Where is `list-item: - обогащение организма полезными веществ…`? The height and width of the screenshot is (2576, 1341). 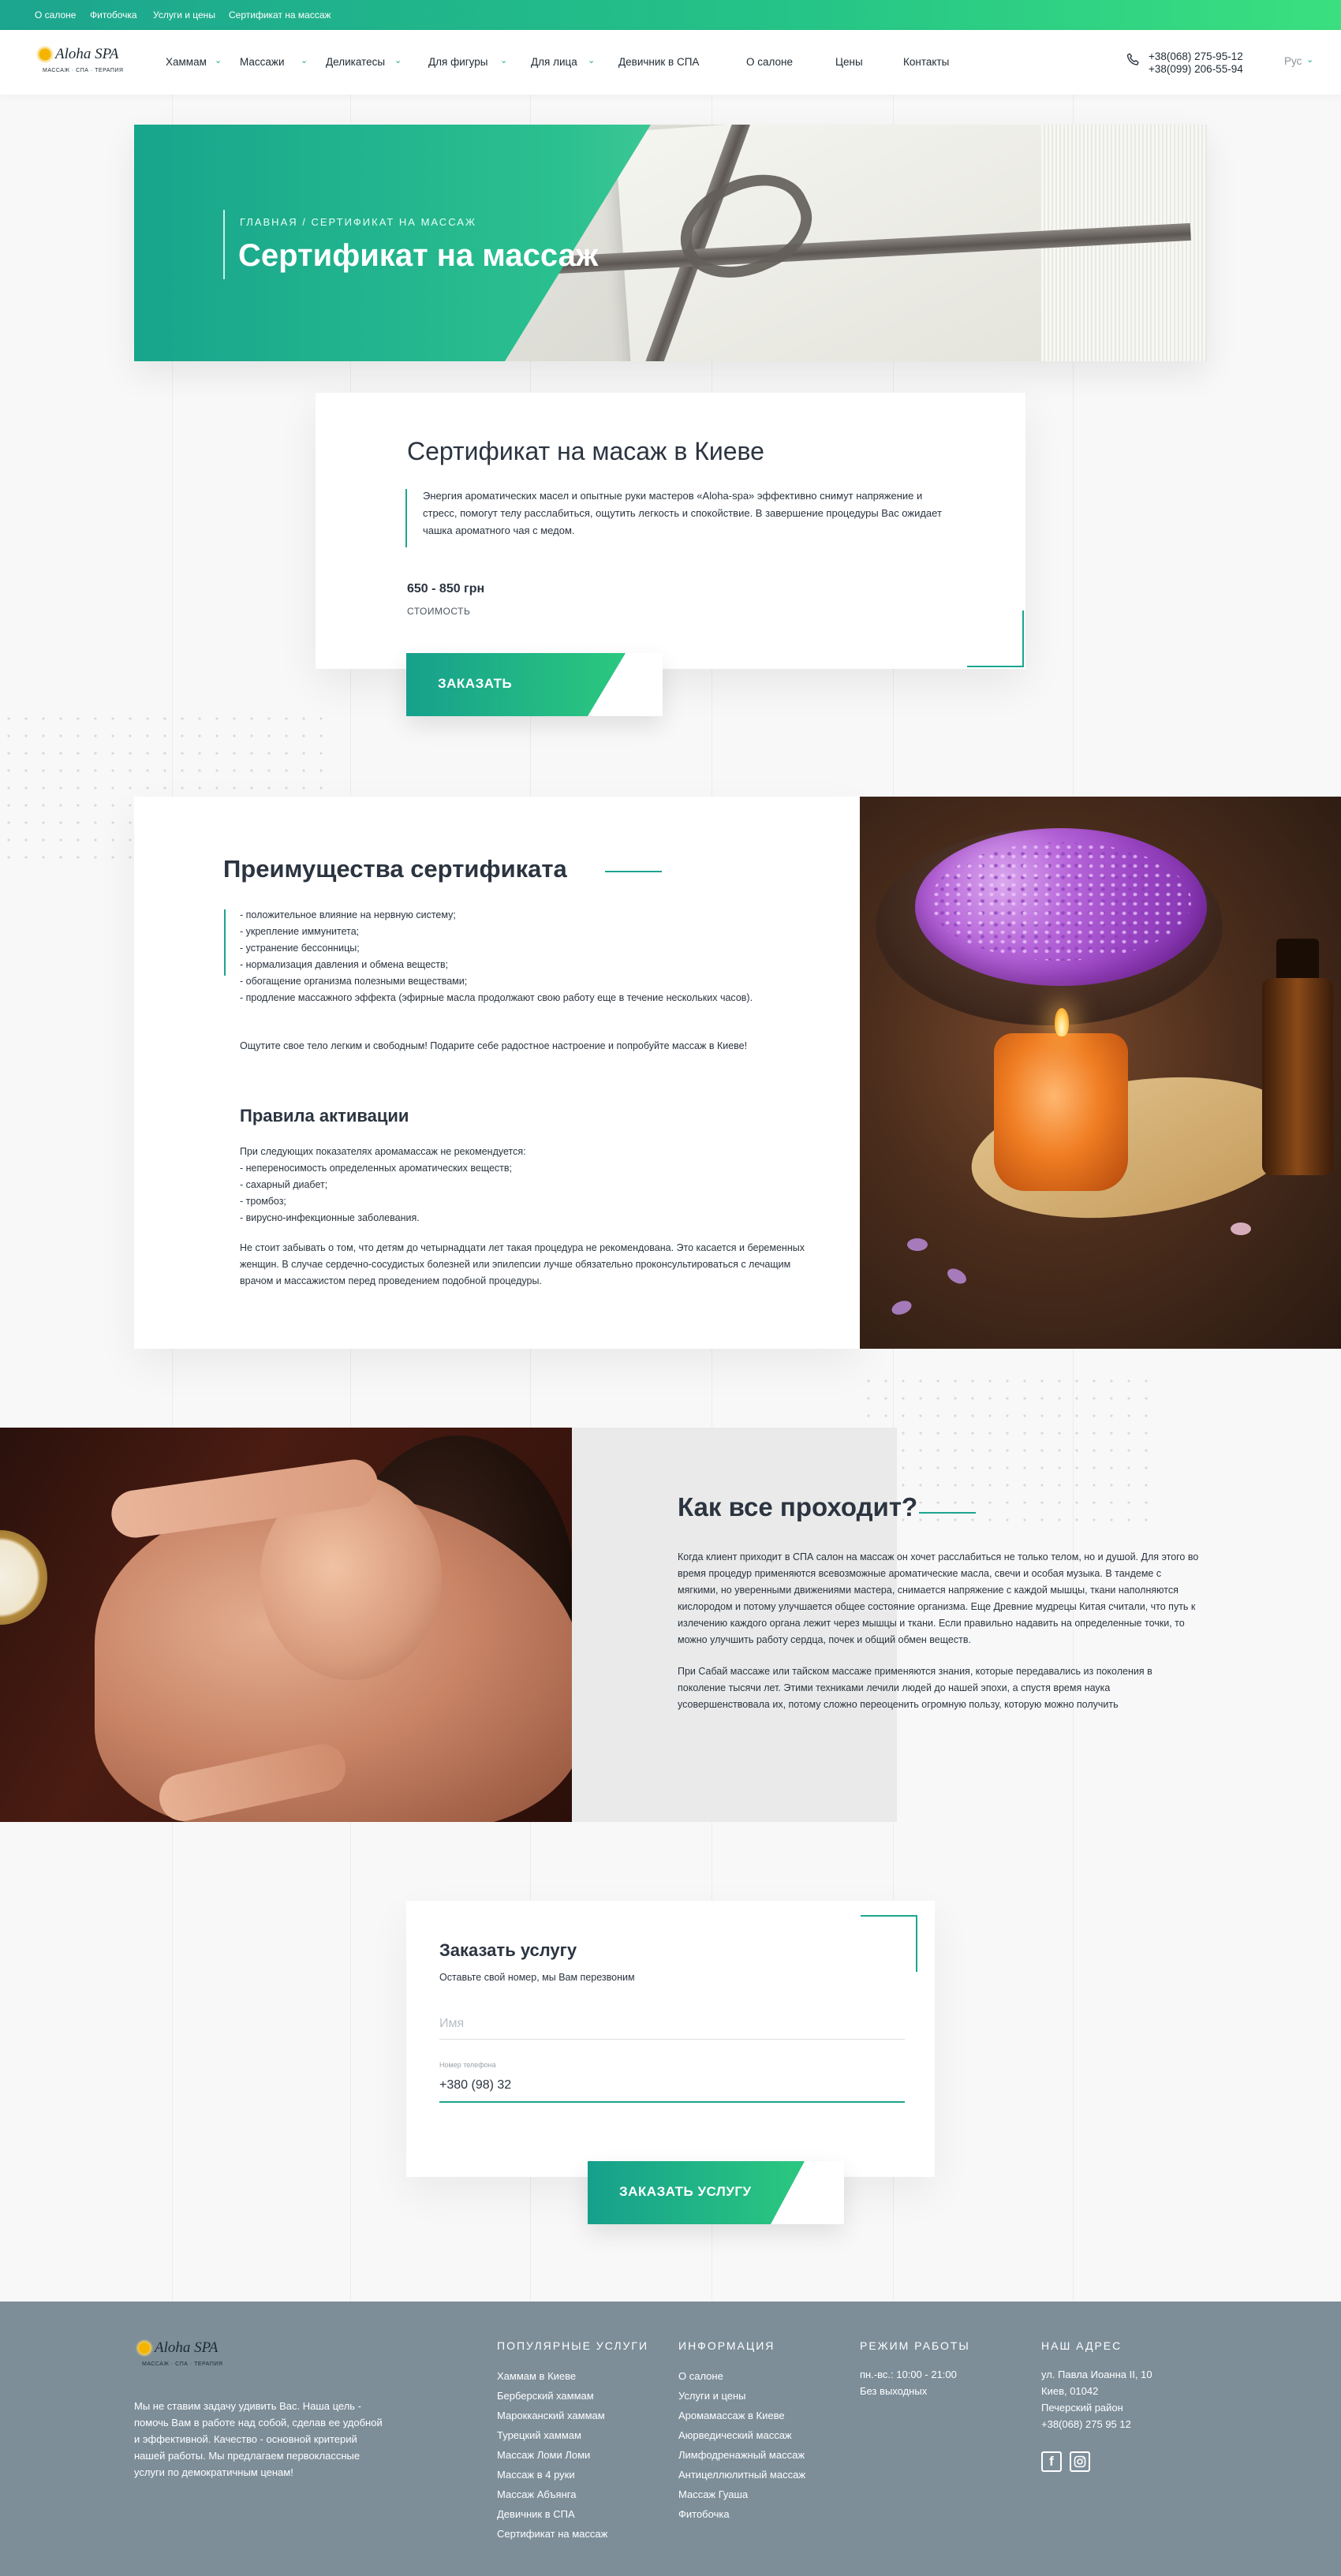 list-item: - обогащение организма полезными веществ… is located at coordinates (354, 981).